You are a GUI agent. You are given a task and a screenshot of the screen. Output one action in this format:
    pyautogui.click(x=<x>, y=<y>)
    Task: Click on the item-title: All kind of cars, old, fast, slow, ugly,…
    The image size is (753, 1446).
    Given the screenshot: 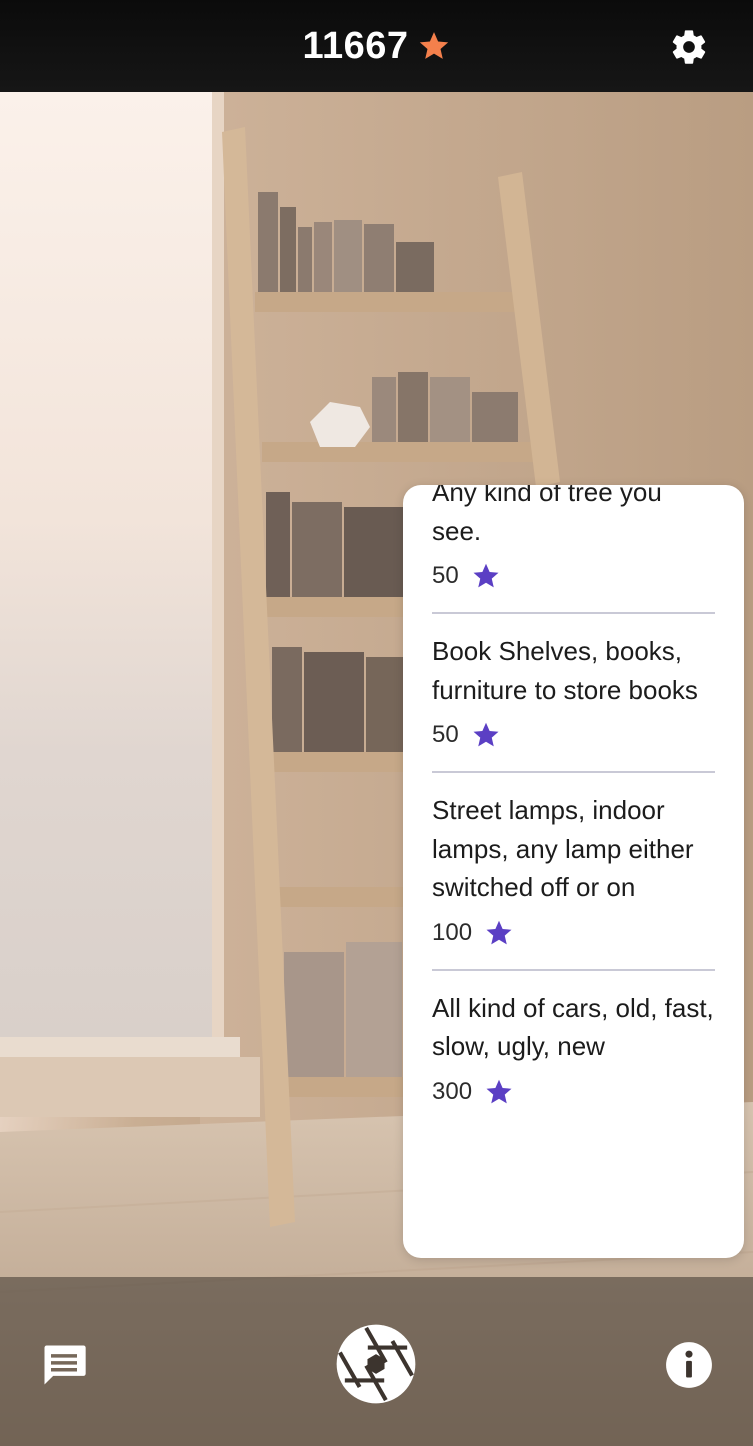 What is the action you would take?
    pyautogui.click(x=573, y=1027)
    